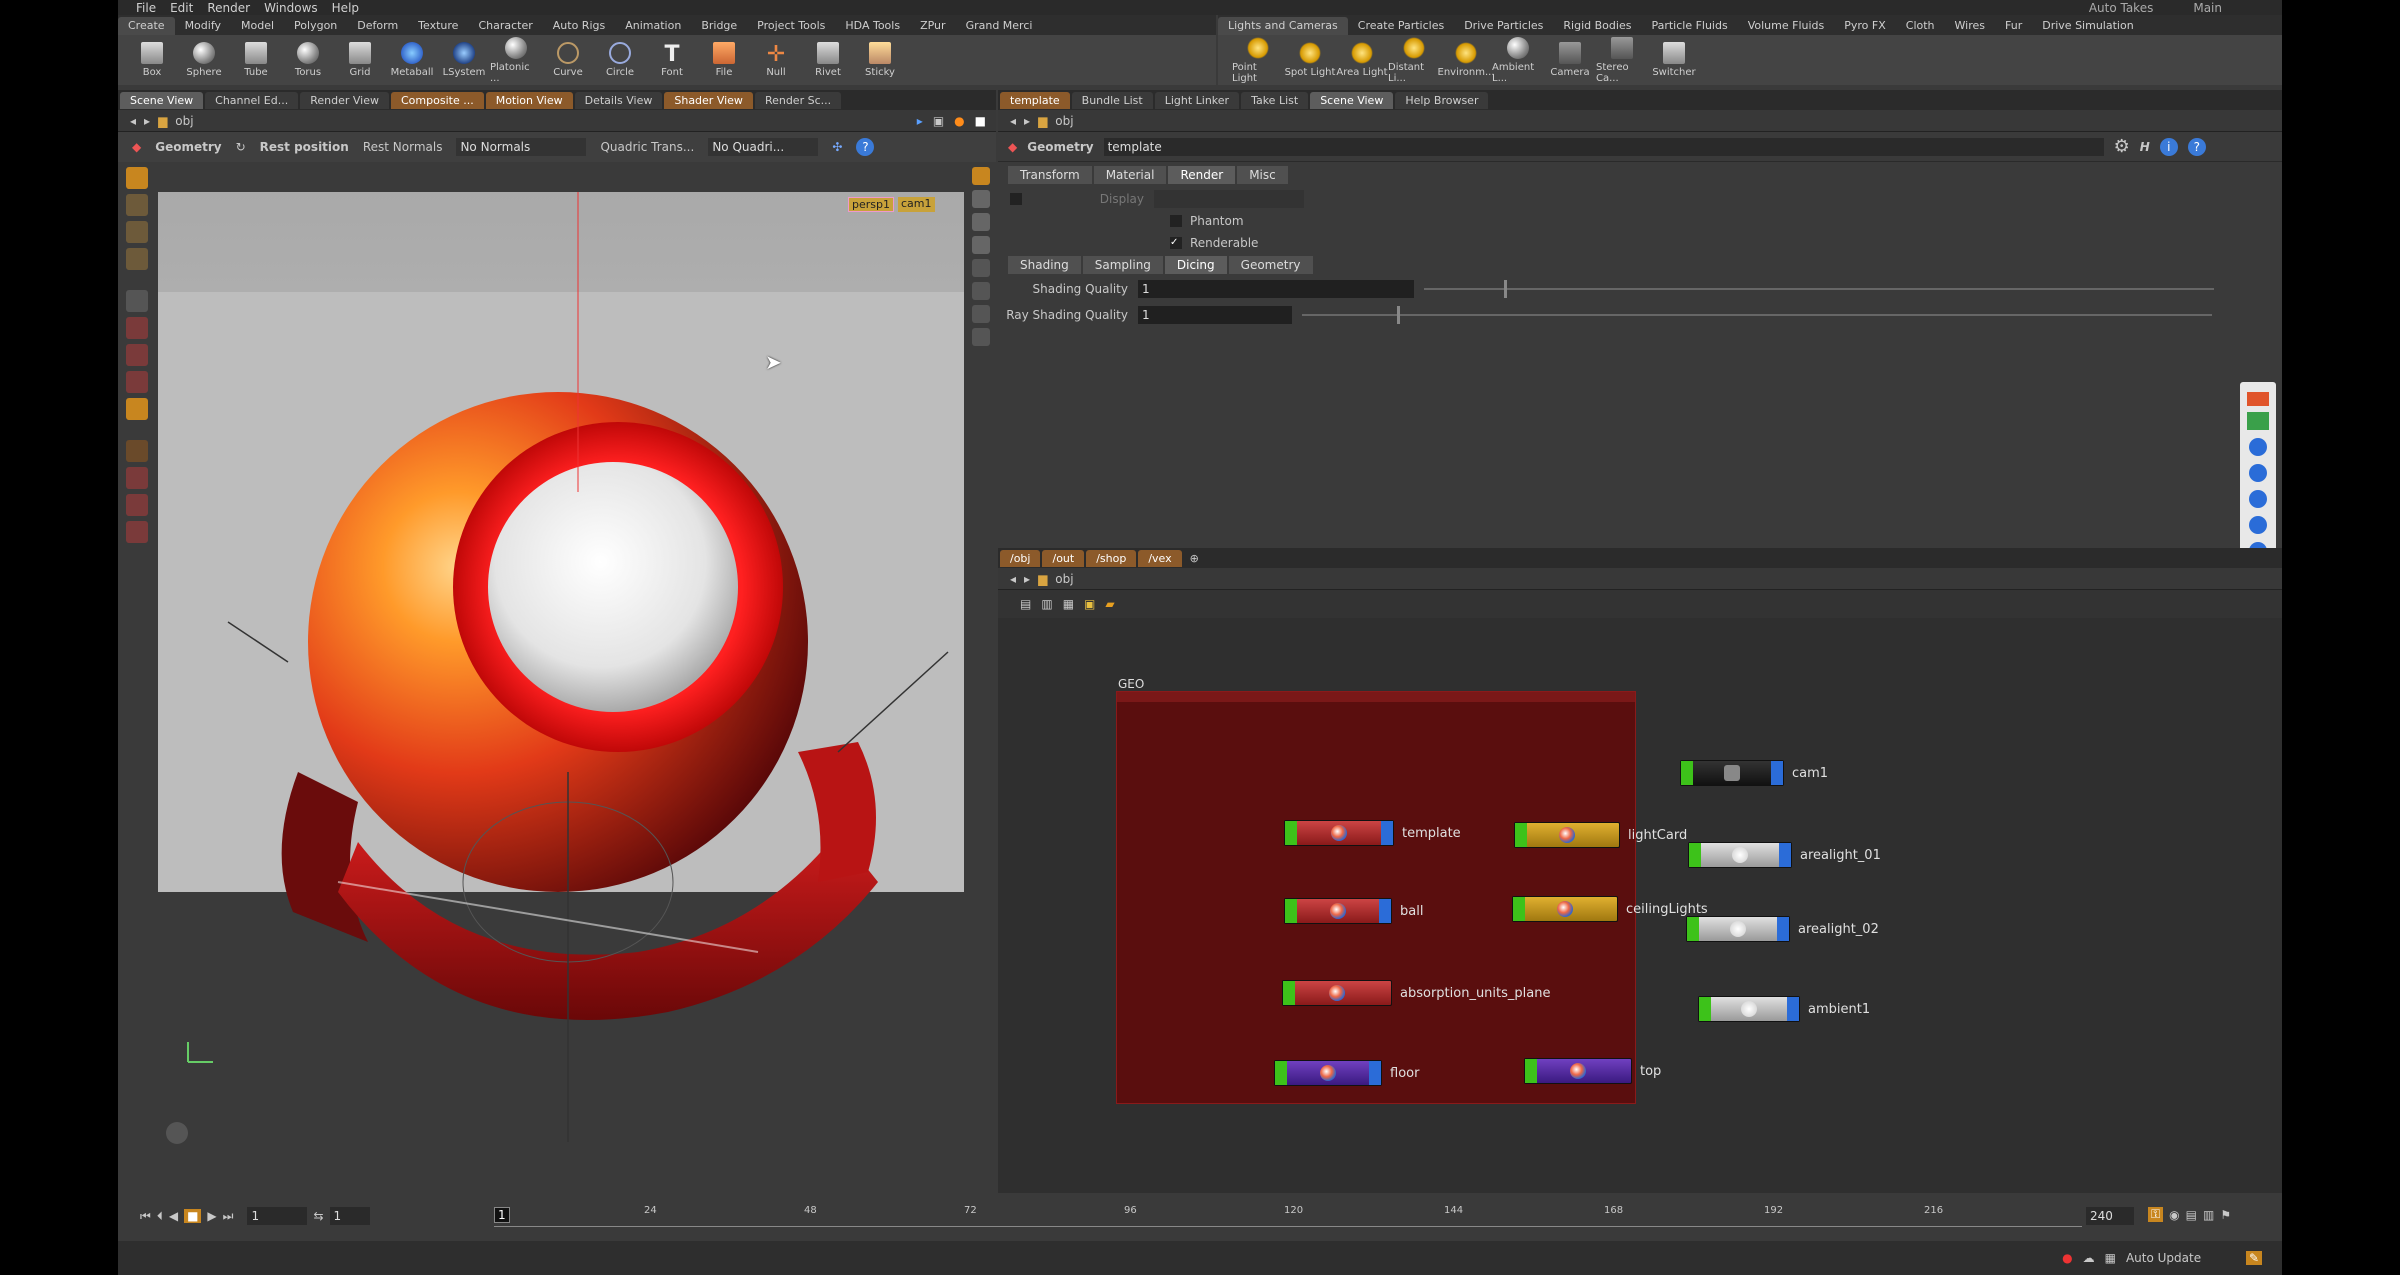 This screenshot has height=1275, width=2400. Describe the element at coordinates (1016, 199) in the screenshot. I see `display-checkbox` at that location.